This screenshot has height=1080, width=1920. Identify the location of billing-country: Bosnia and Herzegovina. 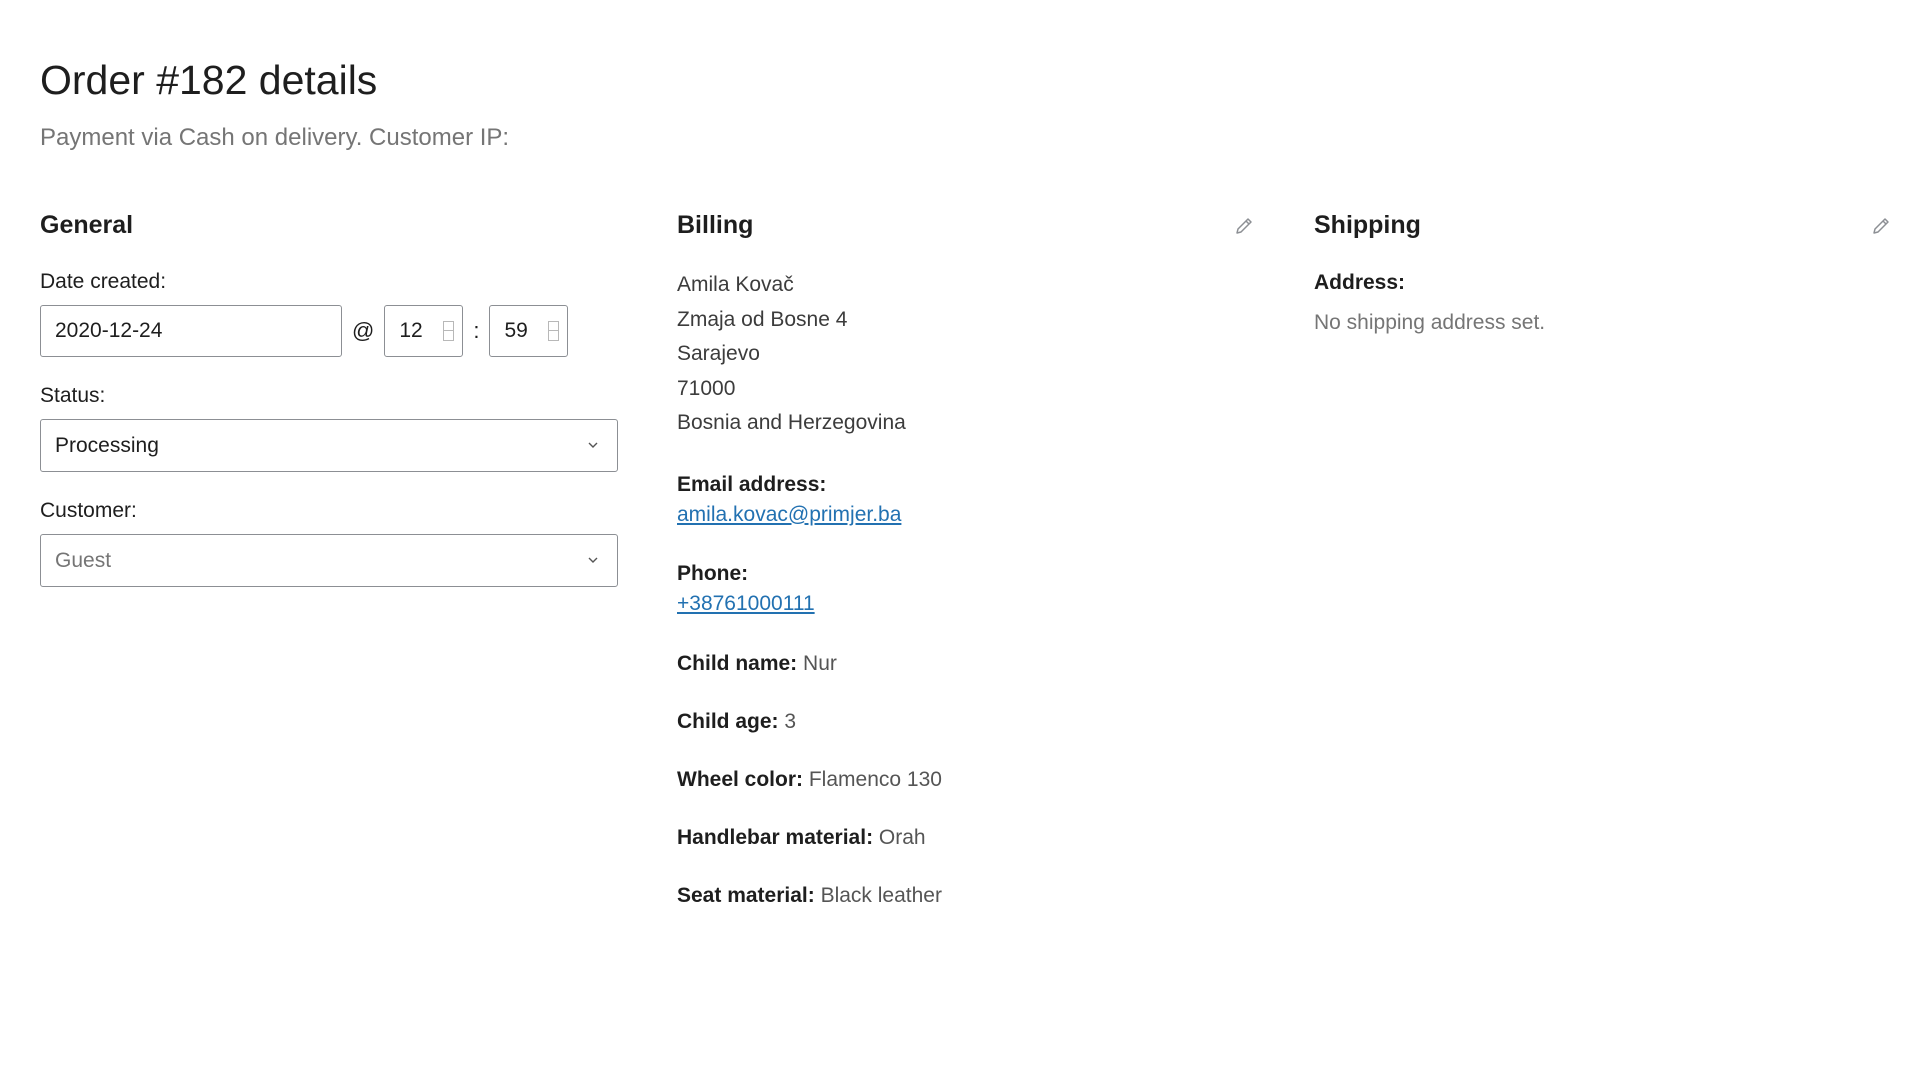
(791, 422).